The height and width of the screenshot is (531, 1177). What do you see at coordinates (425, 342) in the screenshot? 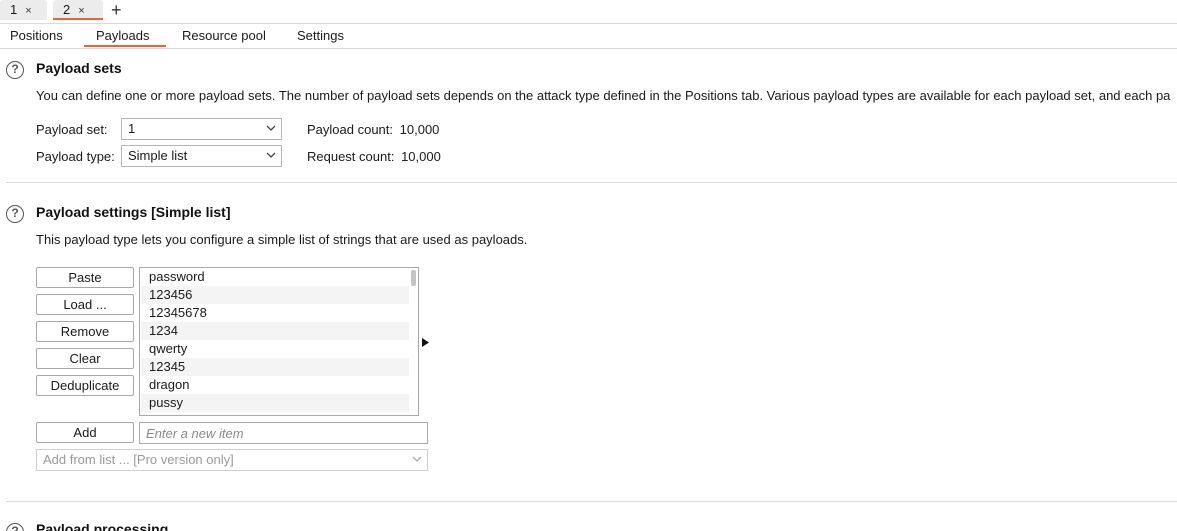
I see `cursor-arrow-icon` at bounding box center [425, 342].